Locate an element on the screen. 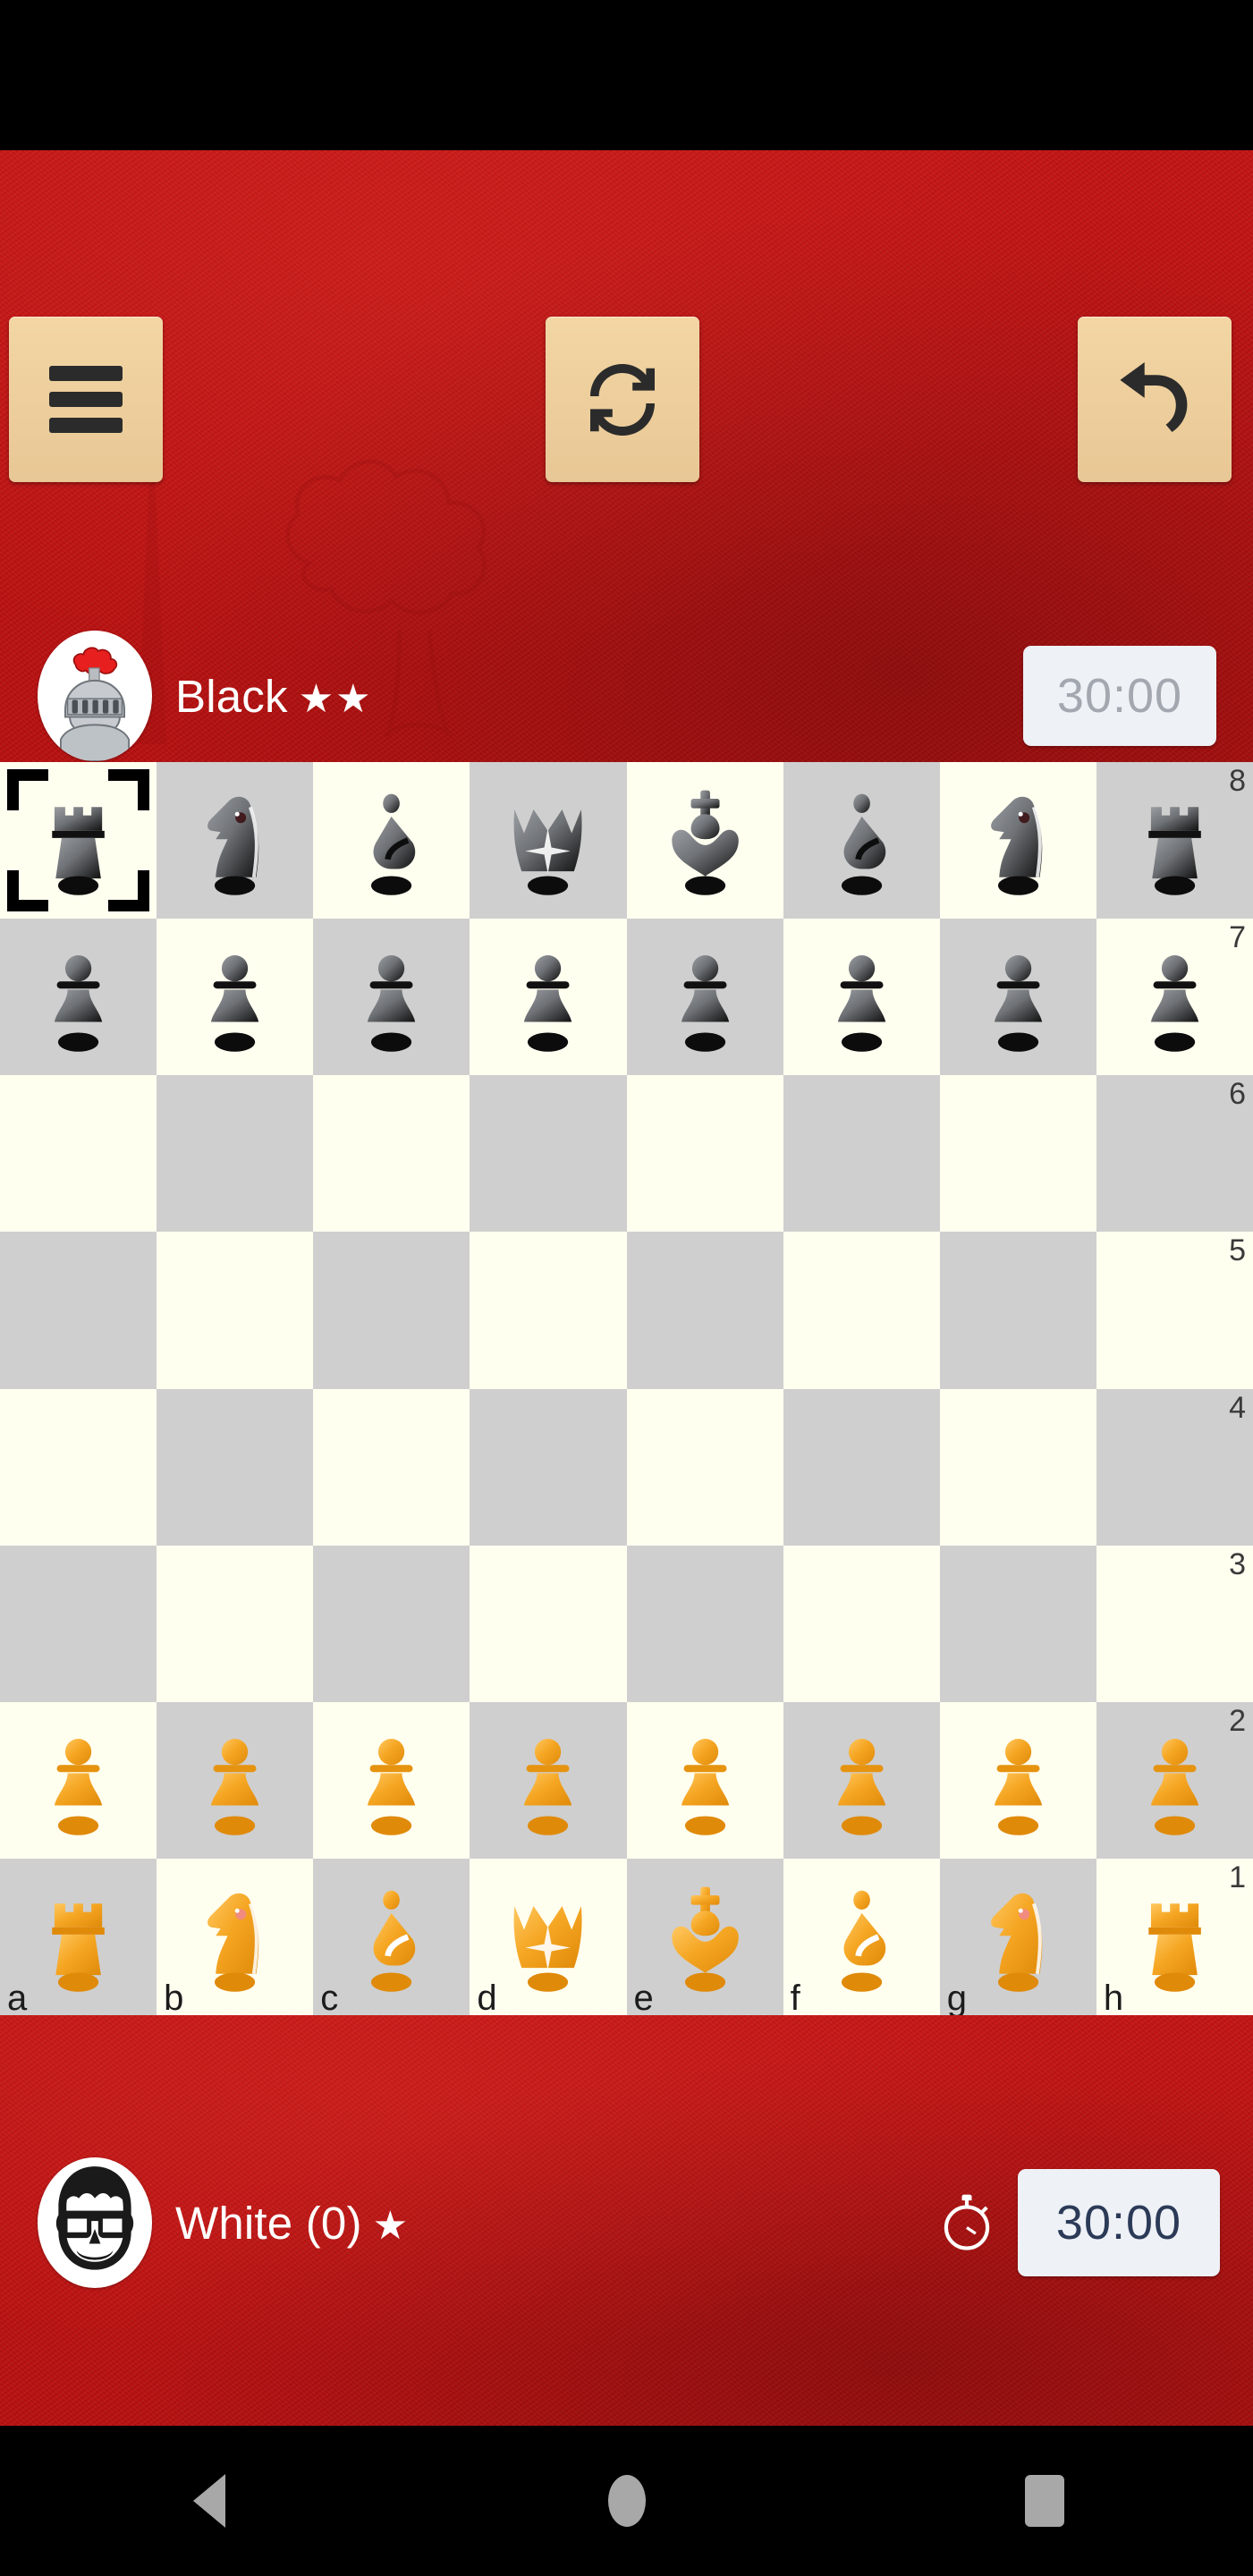  board-square-h3: 3 is located at coordinates (1174, 1623).